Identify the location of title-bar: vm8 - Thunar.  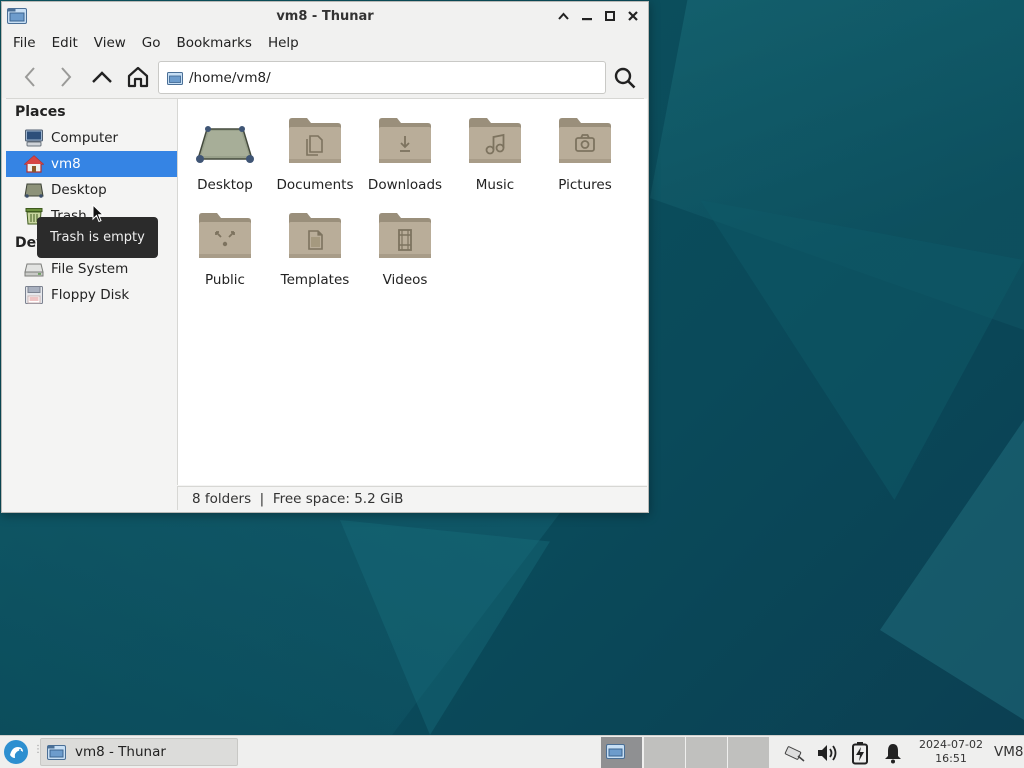
(325, 16).